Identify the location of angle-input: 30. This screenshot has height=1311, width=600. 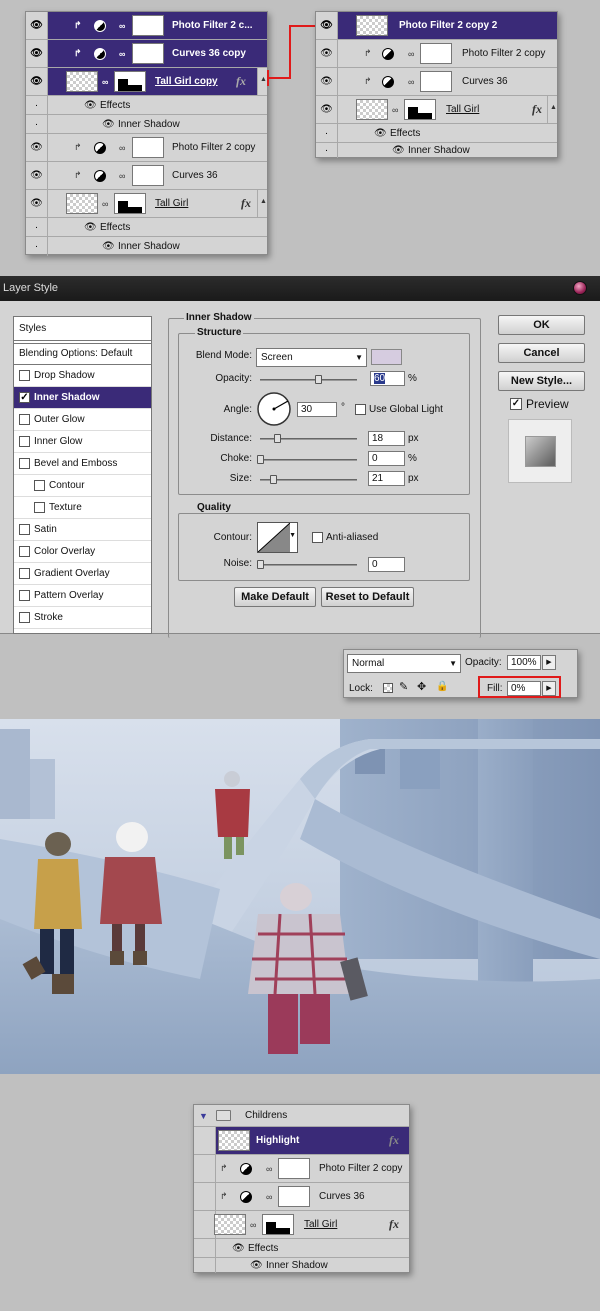
(317, 409).